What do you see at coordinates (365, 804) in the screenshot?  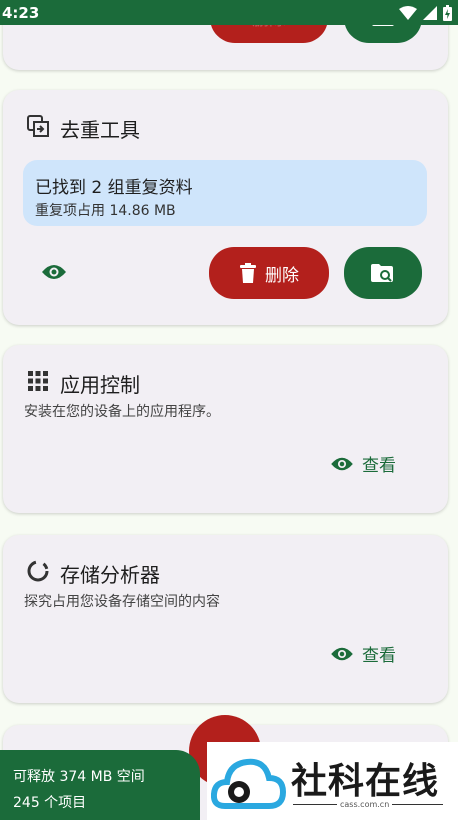 I see `watermark-domain: cass.com.cn` at bounding box center [365, 804].